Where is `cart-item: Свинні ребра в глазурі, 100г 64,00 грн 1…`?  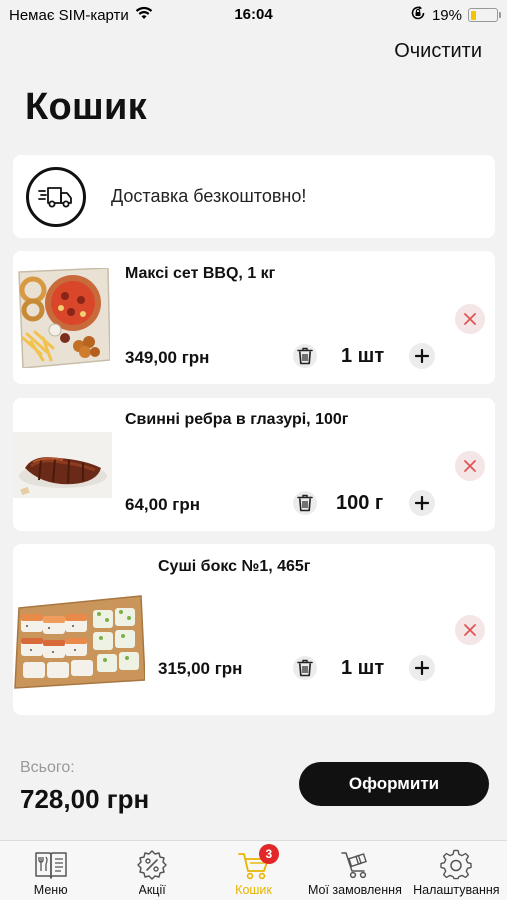
cart-item: Свинні ребра в глазурі, 100г 64,00 грн 1… is located at coordinates (254, 464).